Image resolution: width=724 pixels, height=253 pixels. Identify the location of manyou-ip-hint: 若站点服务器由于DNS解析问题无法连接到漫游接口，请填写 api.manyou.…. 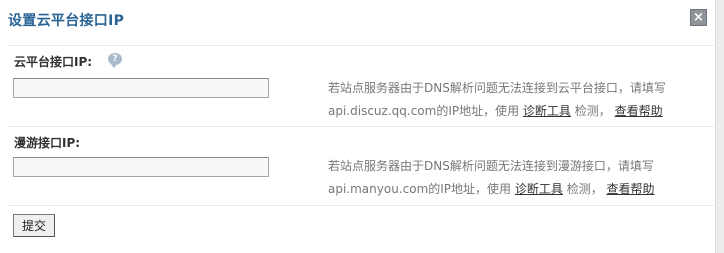
(518, 178).